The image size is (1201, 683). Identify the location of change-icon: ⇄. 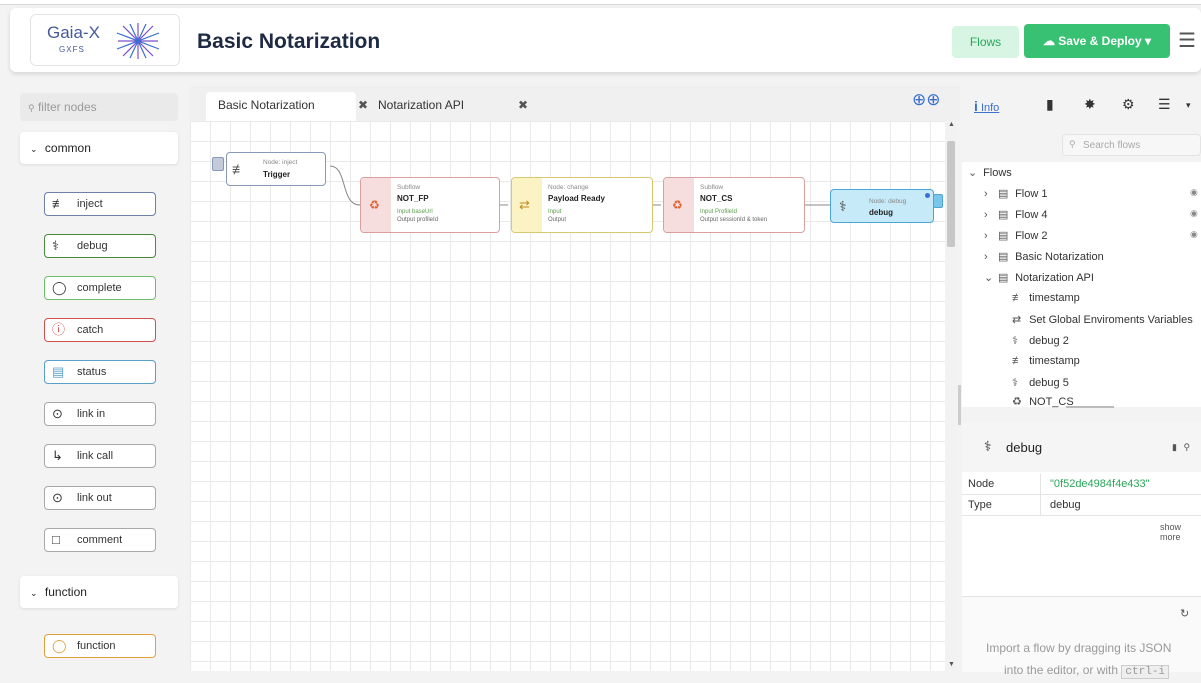
(1017, 320).